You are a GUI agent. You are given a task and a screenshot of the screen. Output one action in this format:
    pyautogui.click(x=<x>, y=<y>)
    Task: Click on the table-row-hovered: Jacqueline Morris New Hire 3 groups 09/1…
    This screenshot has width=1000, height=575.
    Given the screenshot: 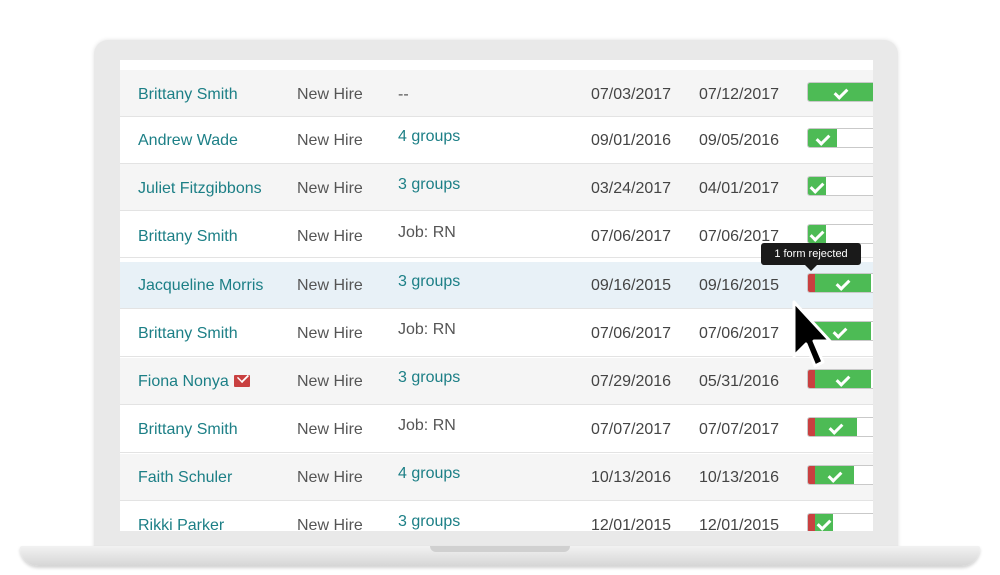 What is the action you would take?
    pyautogui.click(x=496, y=285)
    